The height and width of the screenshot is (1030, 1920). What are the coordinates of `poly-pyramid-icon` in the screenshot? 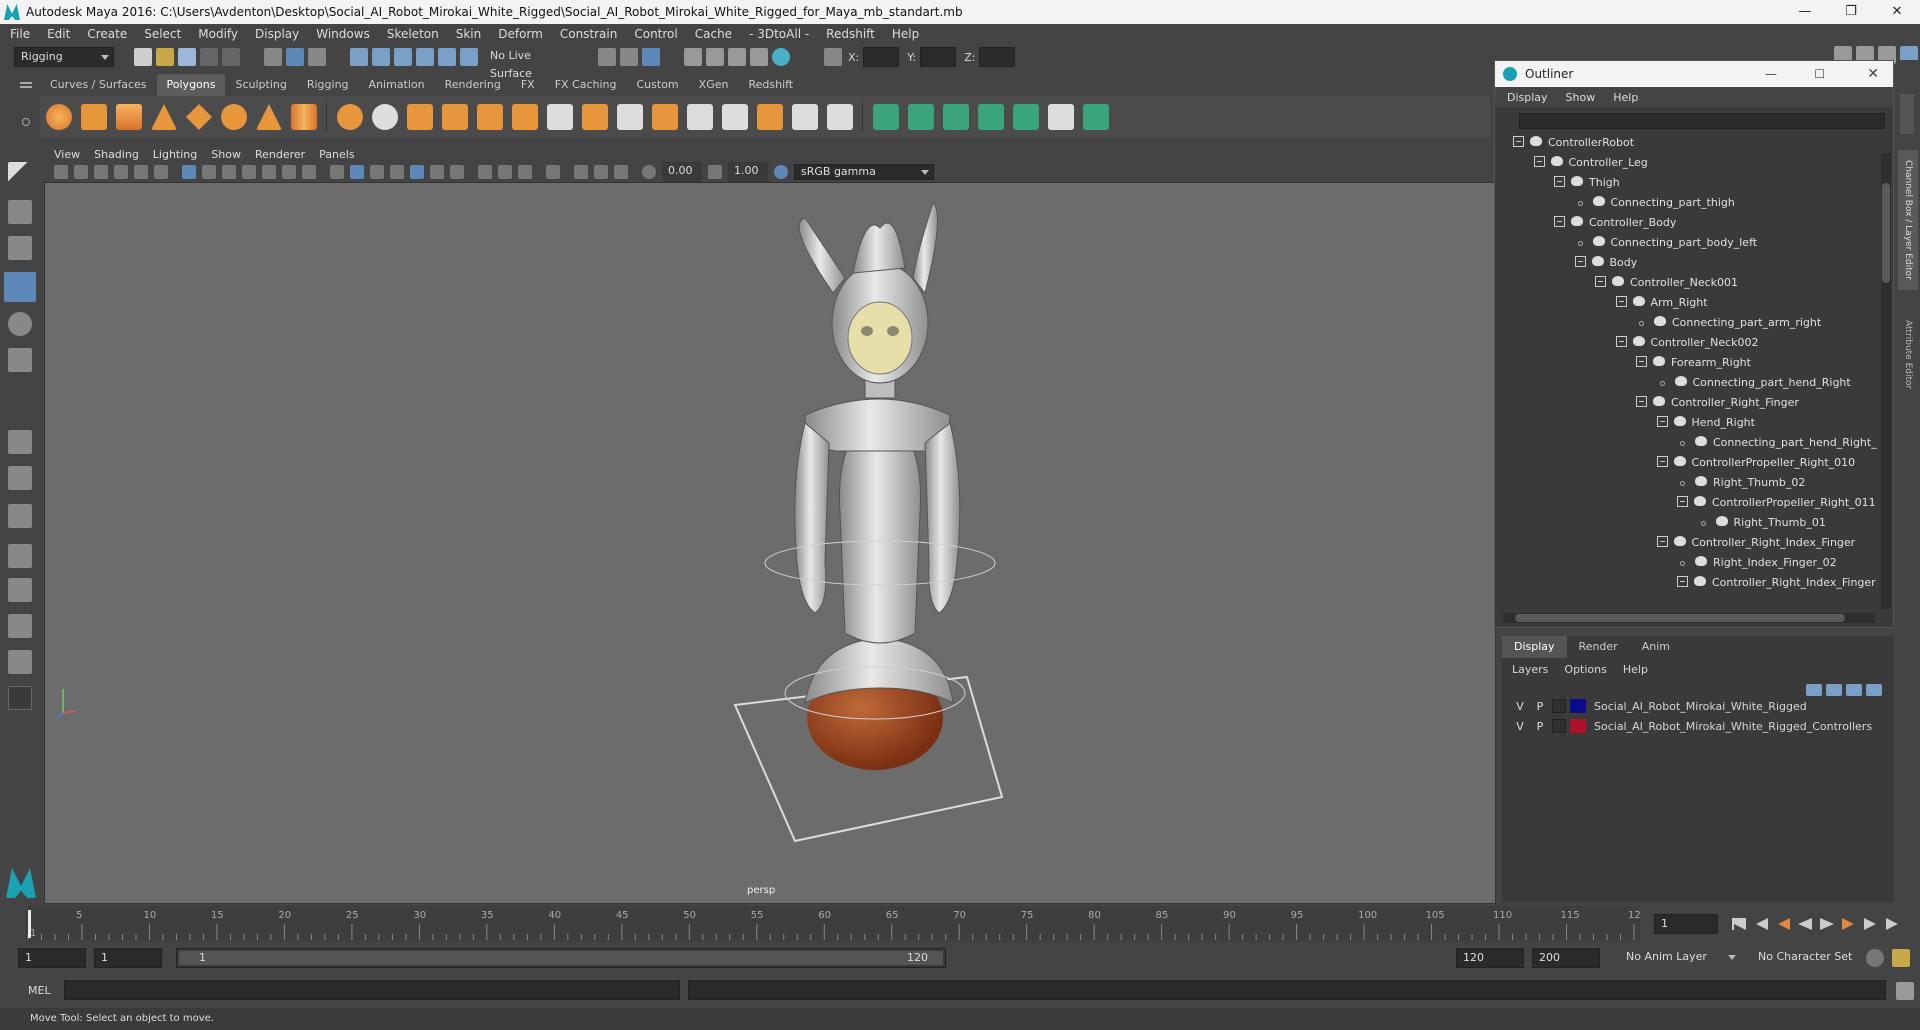 It's located at (269, 117).